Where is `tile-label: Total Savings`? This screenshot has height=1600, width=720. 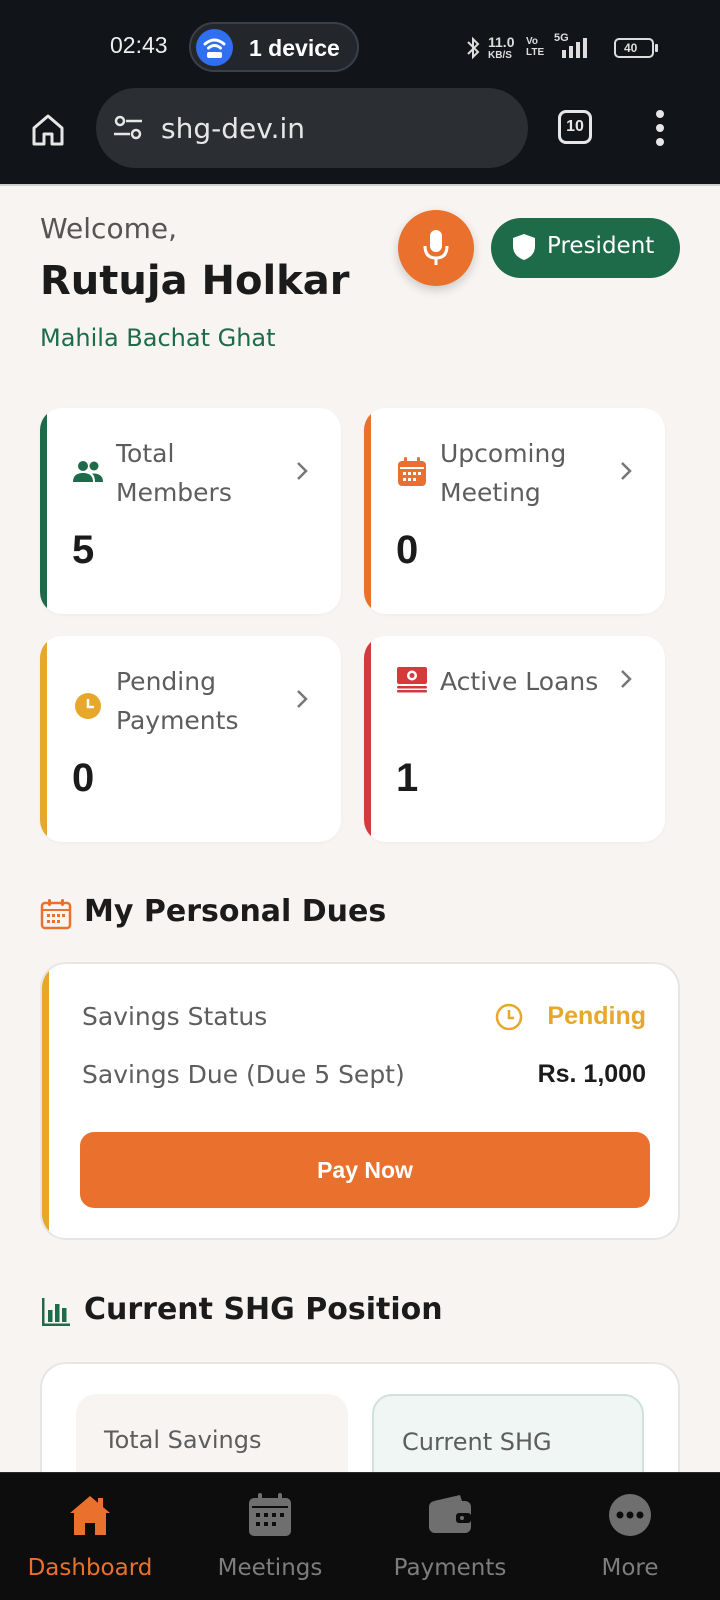 tile-label: Total Savings is located at coordinates (183, 1440).